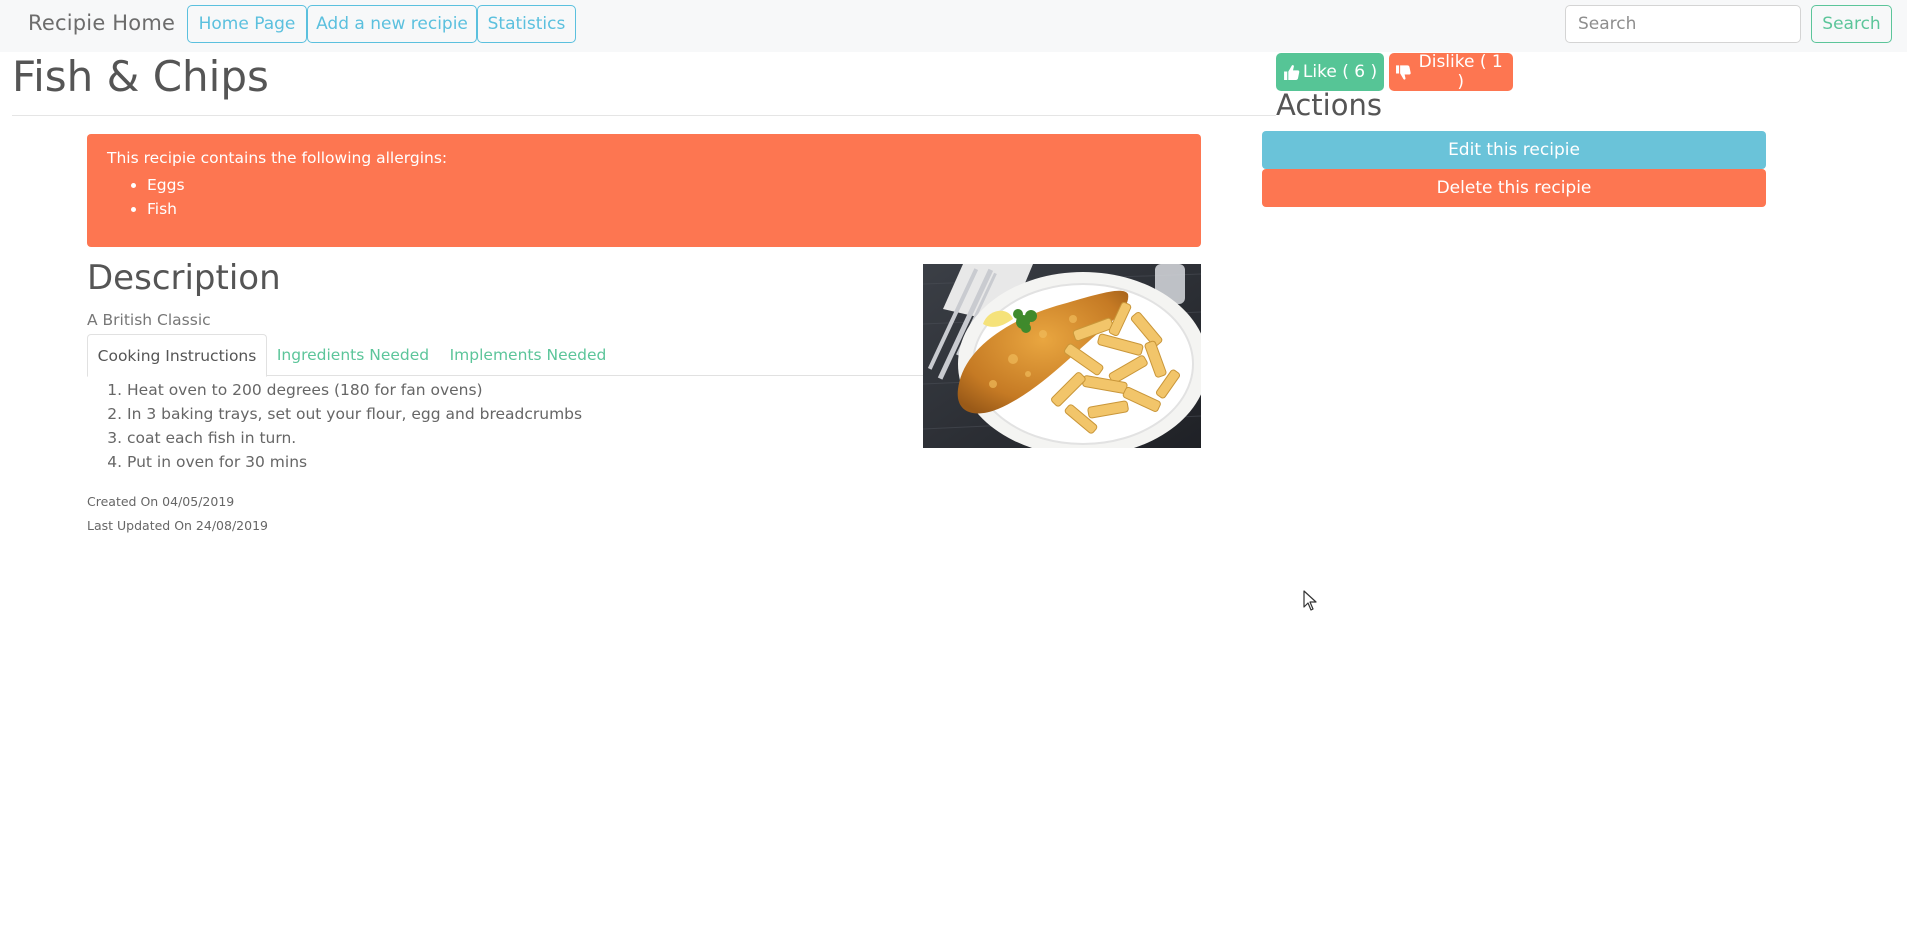 Image resolution: width=1907 pixels, height=929 pixels. Describe the element at coordinates (161, 501) in the screenshot. I see `created-date: Created On 04/05/2019` at that location.